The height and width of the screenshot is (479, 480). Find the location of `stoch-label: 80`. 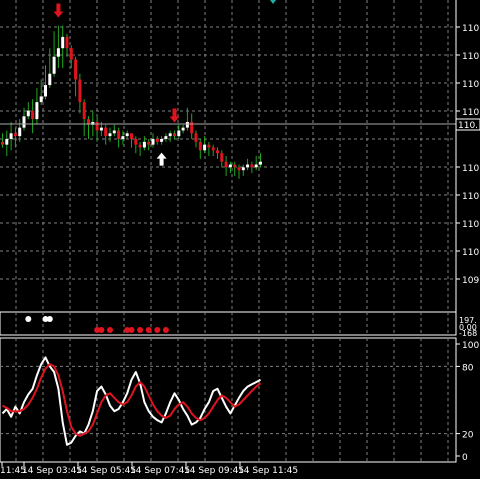

stoch-label: 80 is located at coordinates (468, 368).